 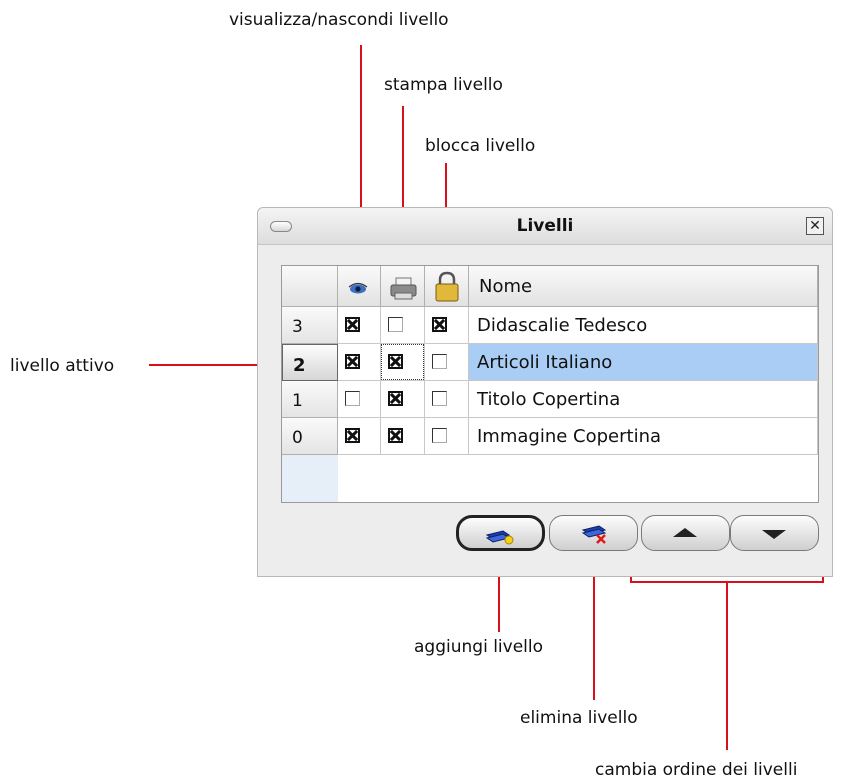 What do you see at coordinates (310, 325) in the screenshot?
I see `row-index-header: 3` at bounding box center [310, 325].